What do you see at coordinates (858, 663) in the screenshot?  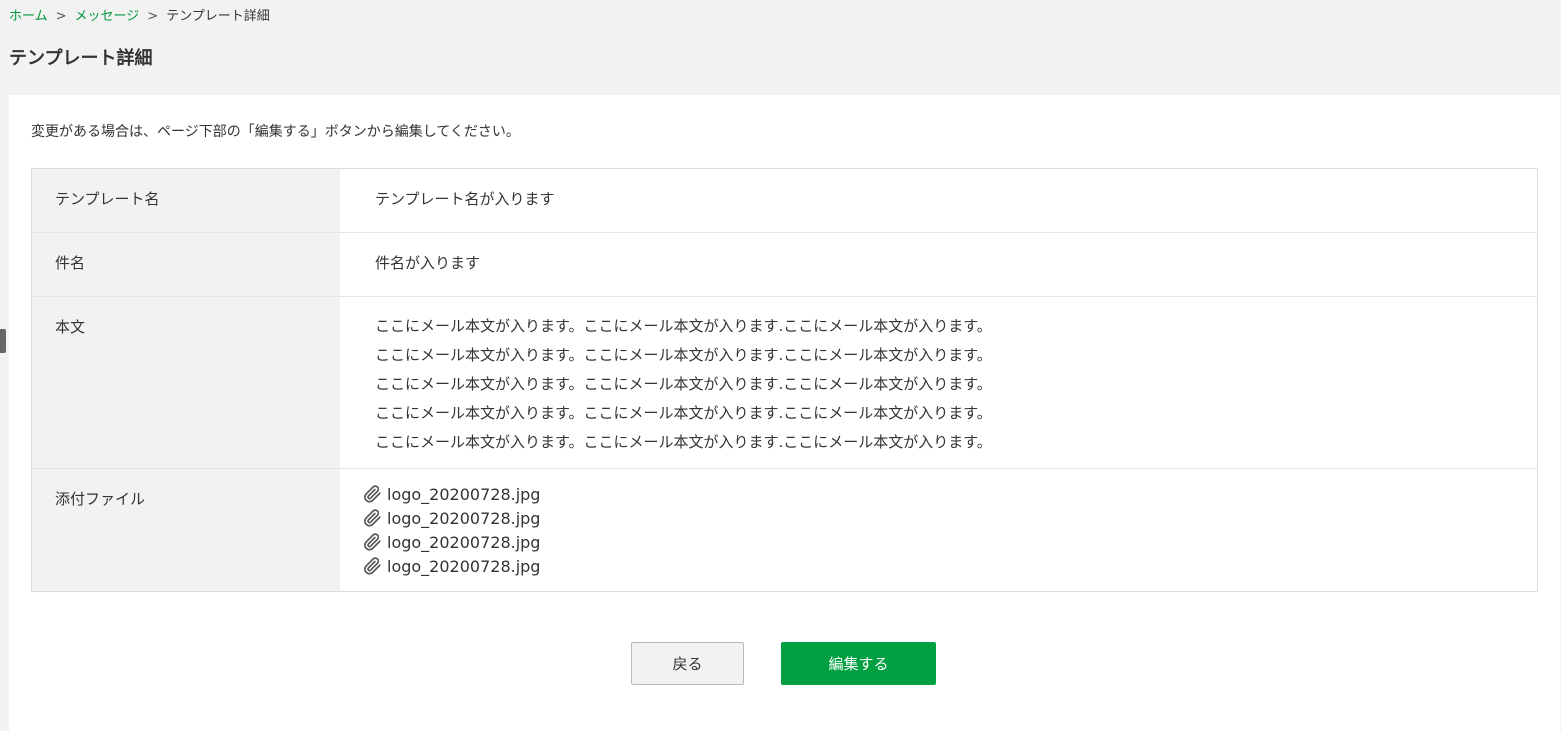 I see `edit-button: 編集する` at bounding box center [858, 663].